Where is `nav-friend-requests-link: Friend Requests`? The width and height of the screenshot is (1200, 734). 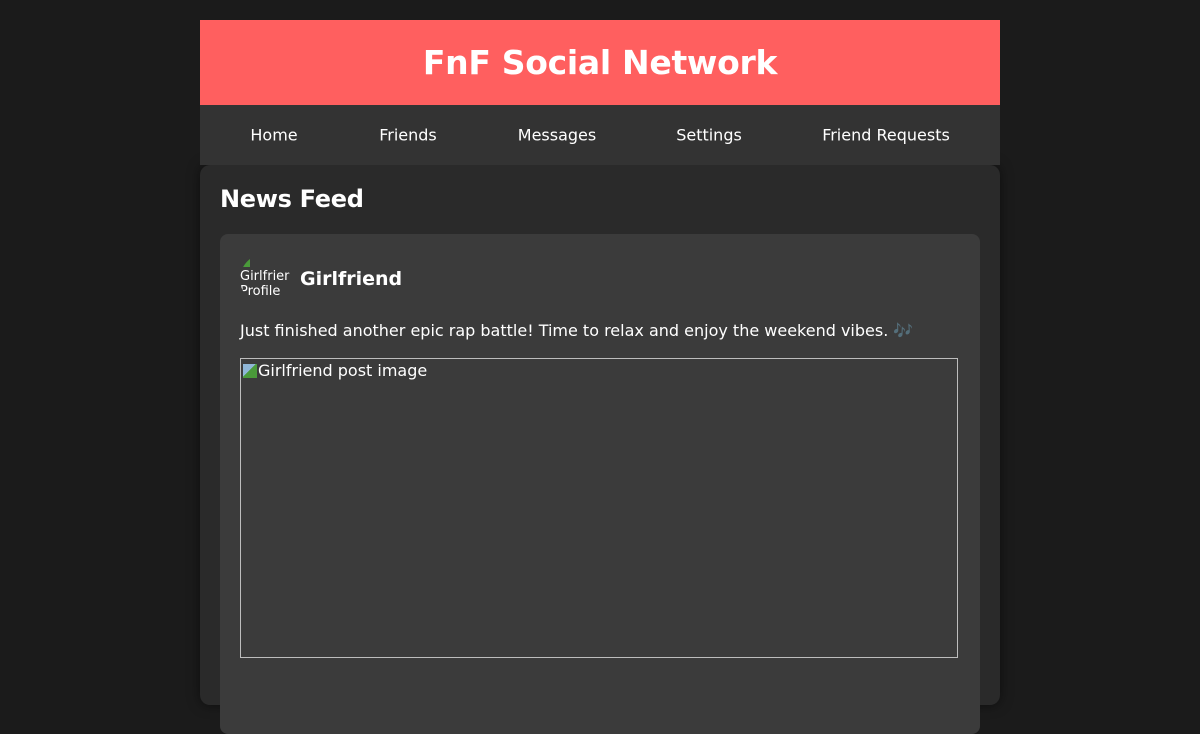
nav-friend-requests-link: Friend Requests is located at coordinates (886, 135).